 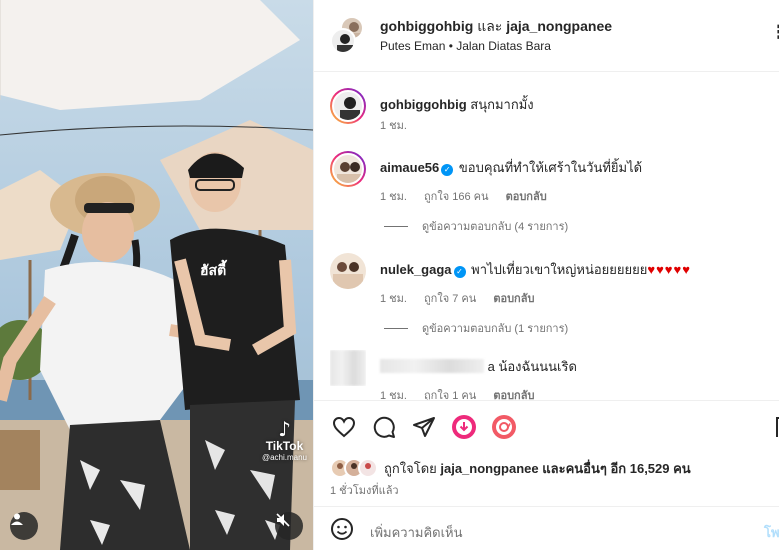 I want to click on collab-avatars, so click(x=348, y=35).